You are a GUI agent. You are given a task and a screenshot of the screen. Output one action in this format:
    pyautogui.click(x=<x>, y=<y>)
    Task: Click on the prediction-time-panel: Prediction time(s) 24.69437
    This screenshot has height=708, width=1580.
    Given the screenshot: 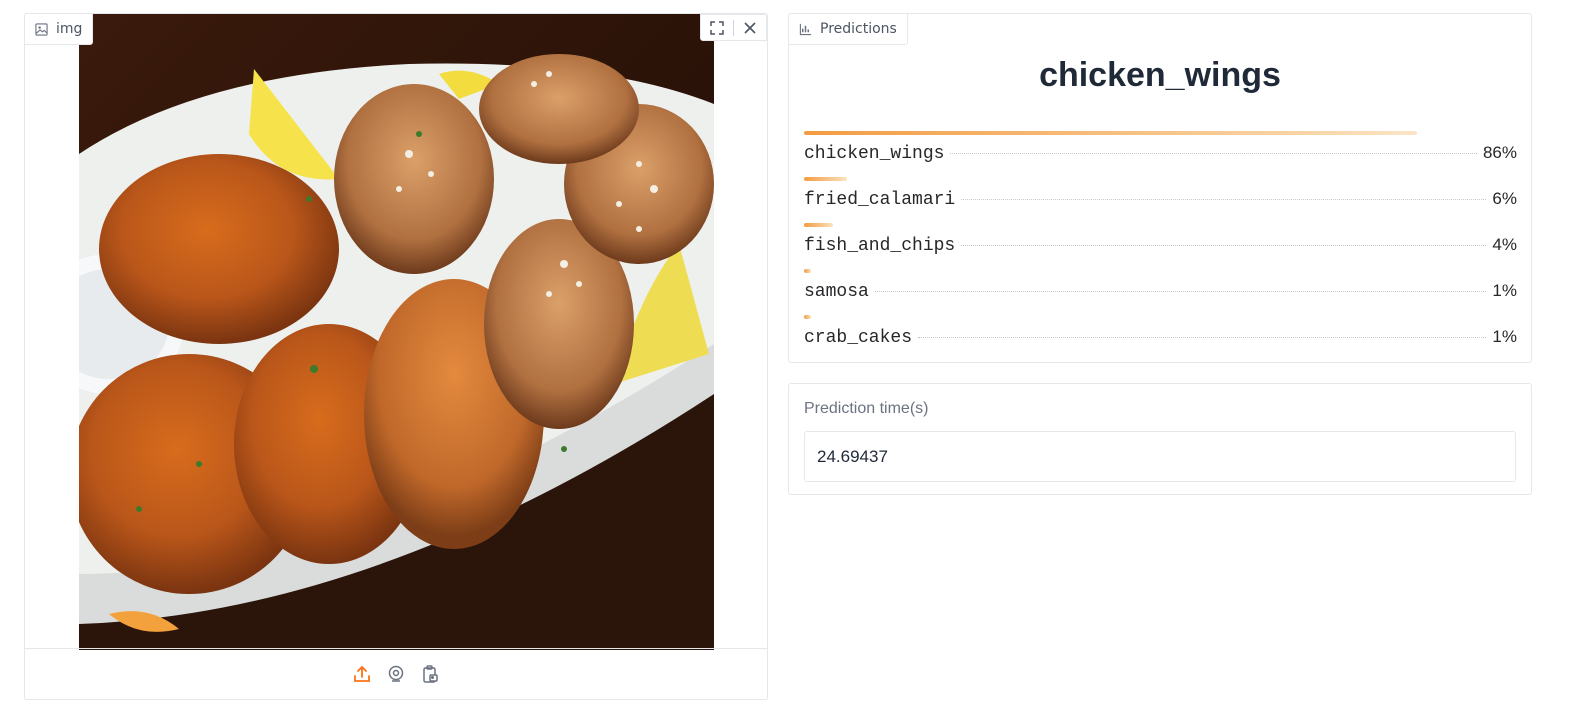 What is the action you would take?
    pyautogui.click(x=1160, y=439)
    